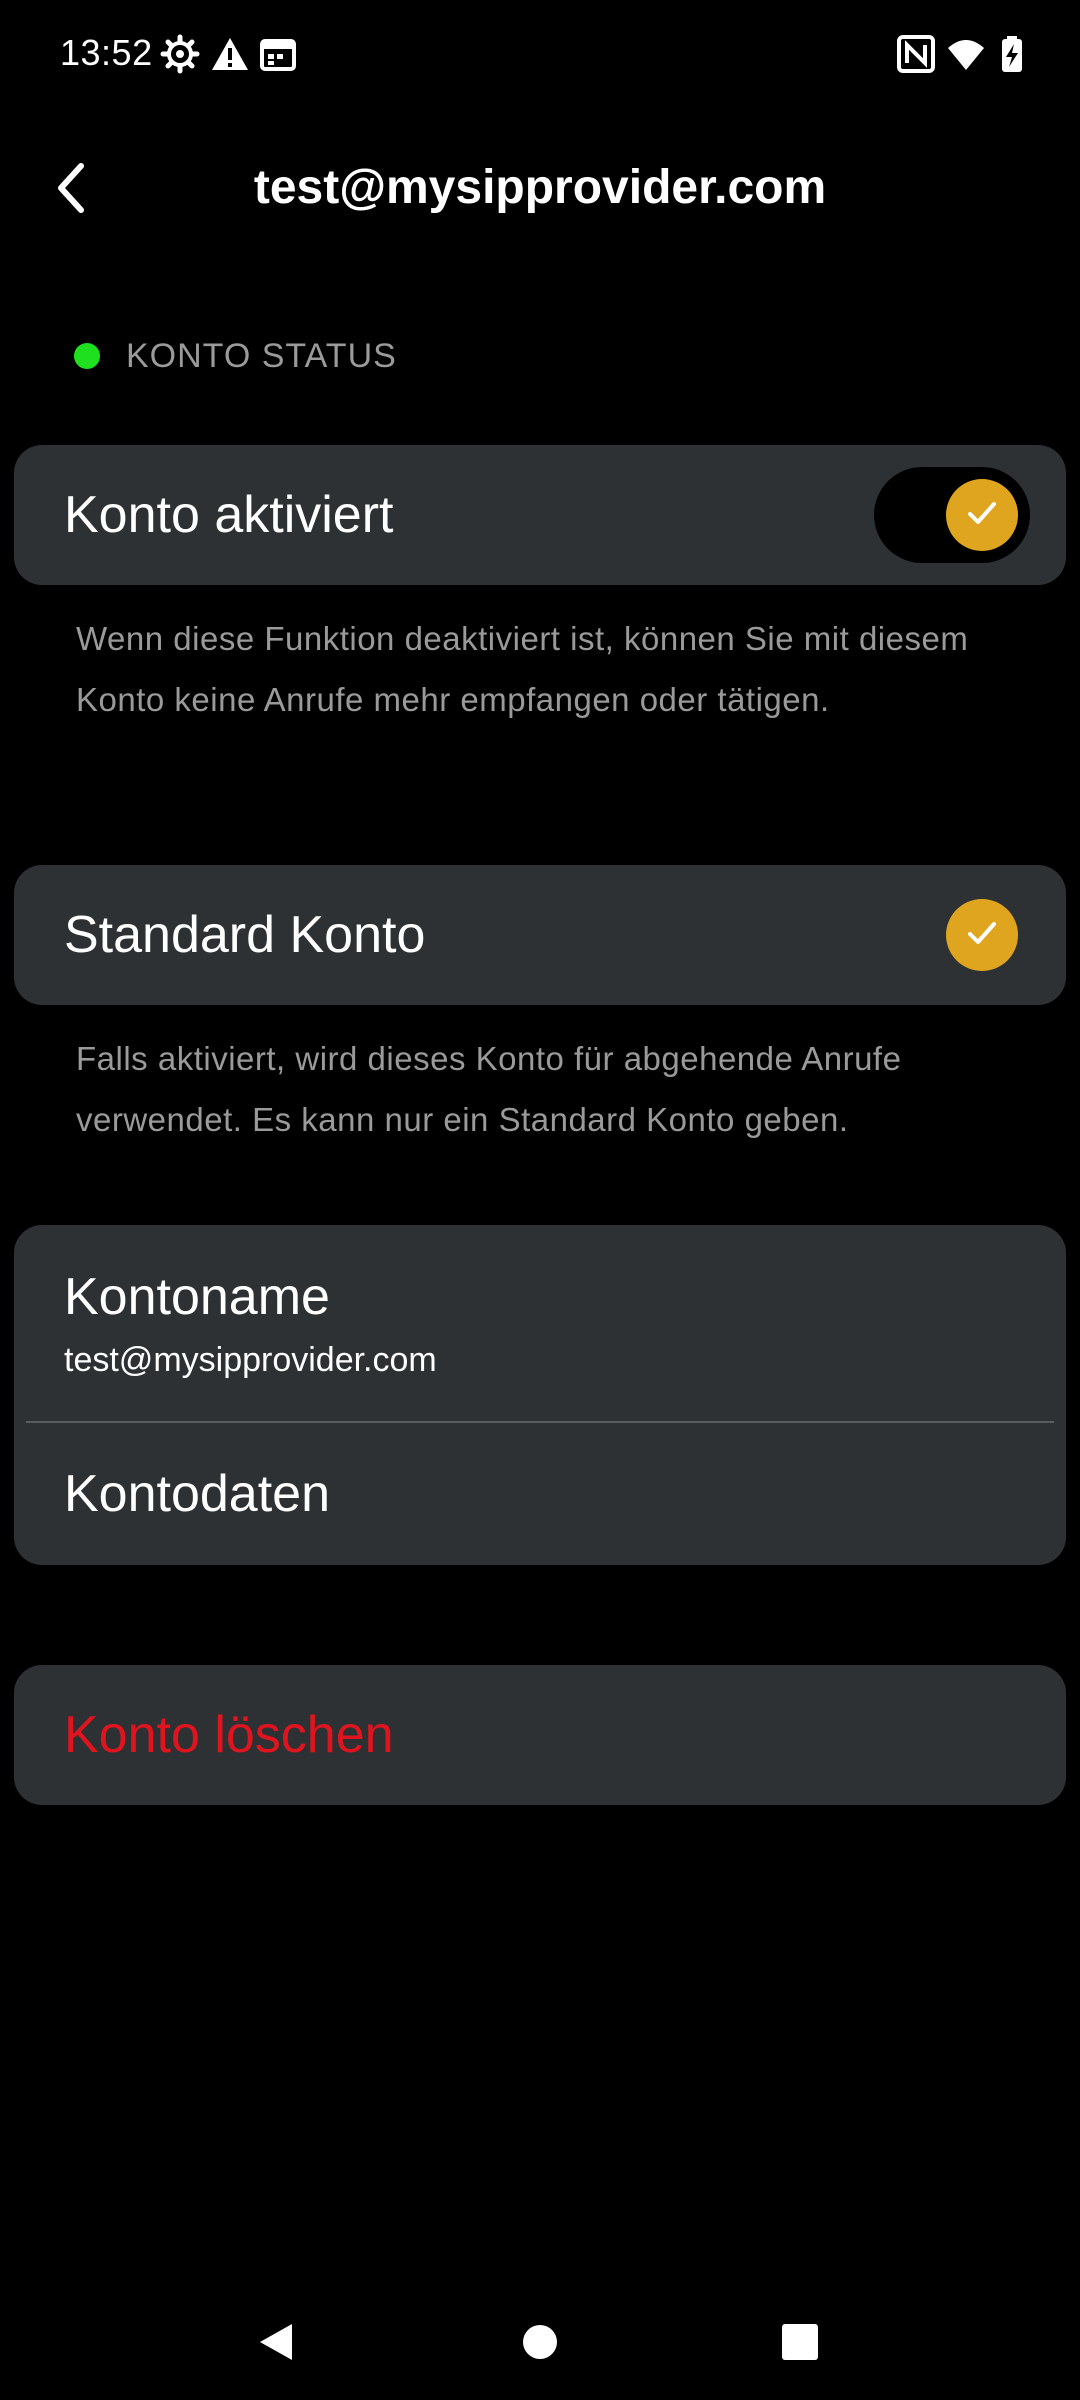 The width and height of the screenshot is (1080, 2400). Describe the element at coordinates (245, 935) in the screenshot. I see `default-account-label: Standard Konto` at that location.